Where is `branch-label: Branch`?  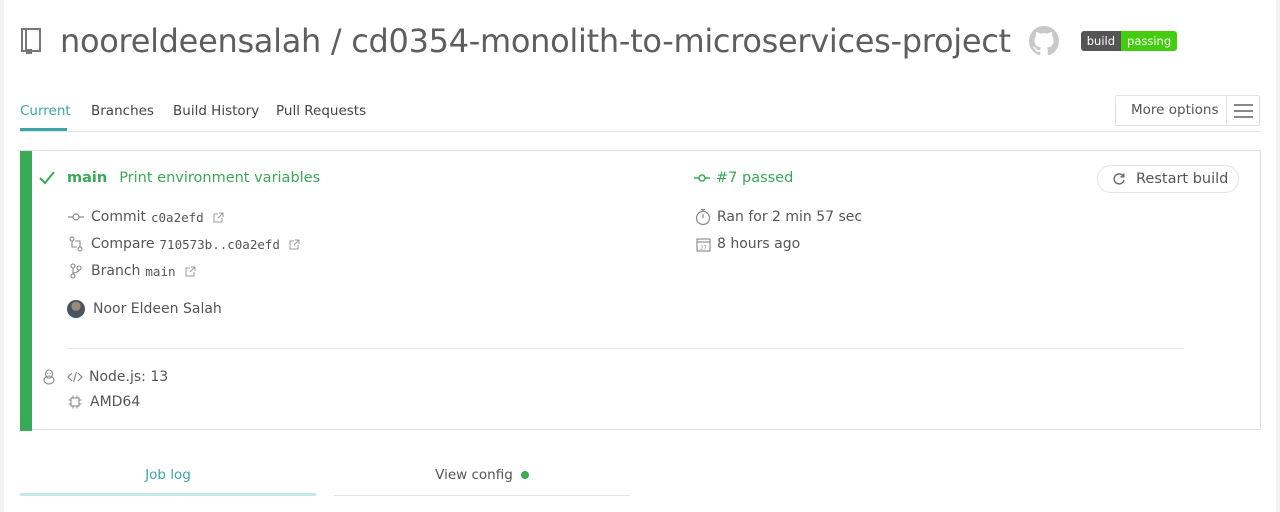 branch-label: Branch is located at coordinates (116, 271).